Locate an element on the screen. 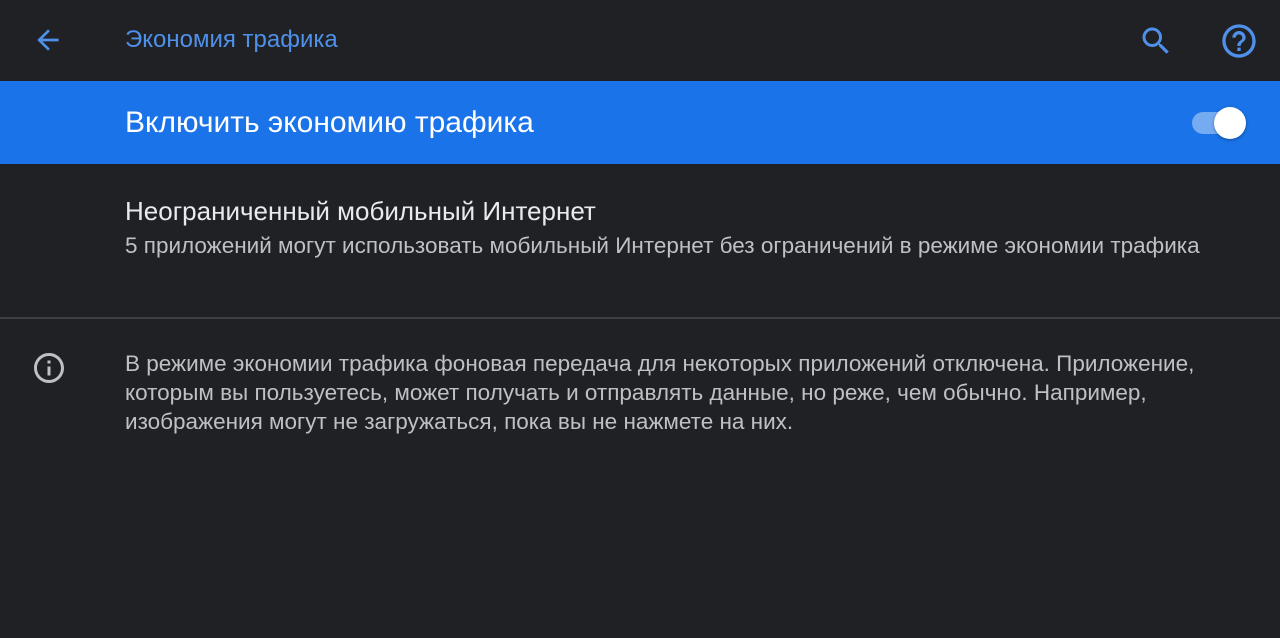 The image size is (1280, 638). arrow-back-icon is located at coordinates (48, 40).